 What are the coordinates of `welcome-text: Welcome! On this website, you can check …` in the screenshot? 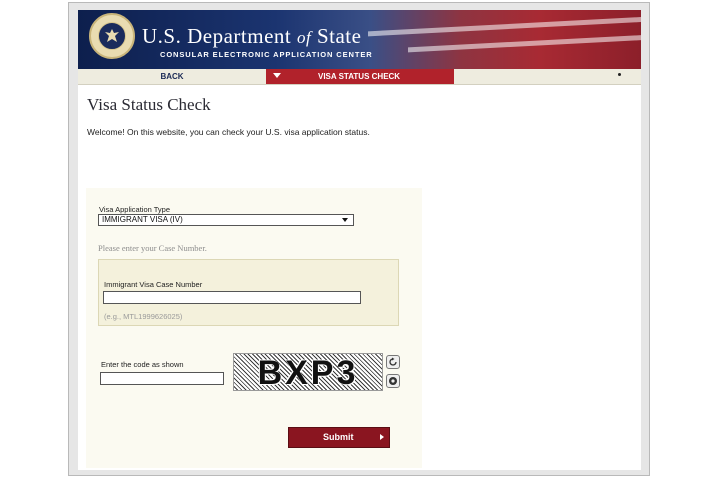 It's located at (228, 132).